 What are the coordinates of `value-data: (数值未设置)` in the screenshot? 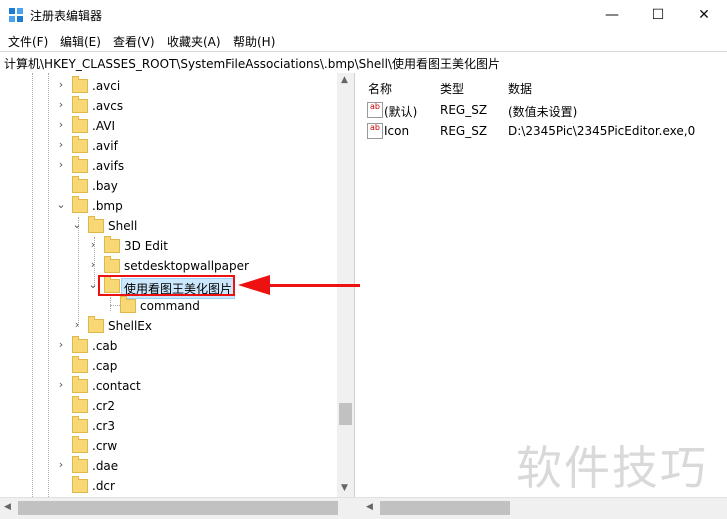 It's located at (543, 112).